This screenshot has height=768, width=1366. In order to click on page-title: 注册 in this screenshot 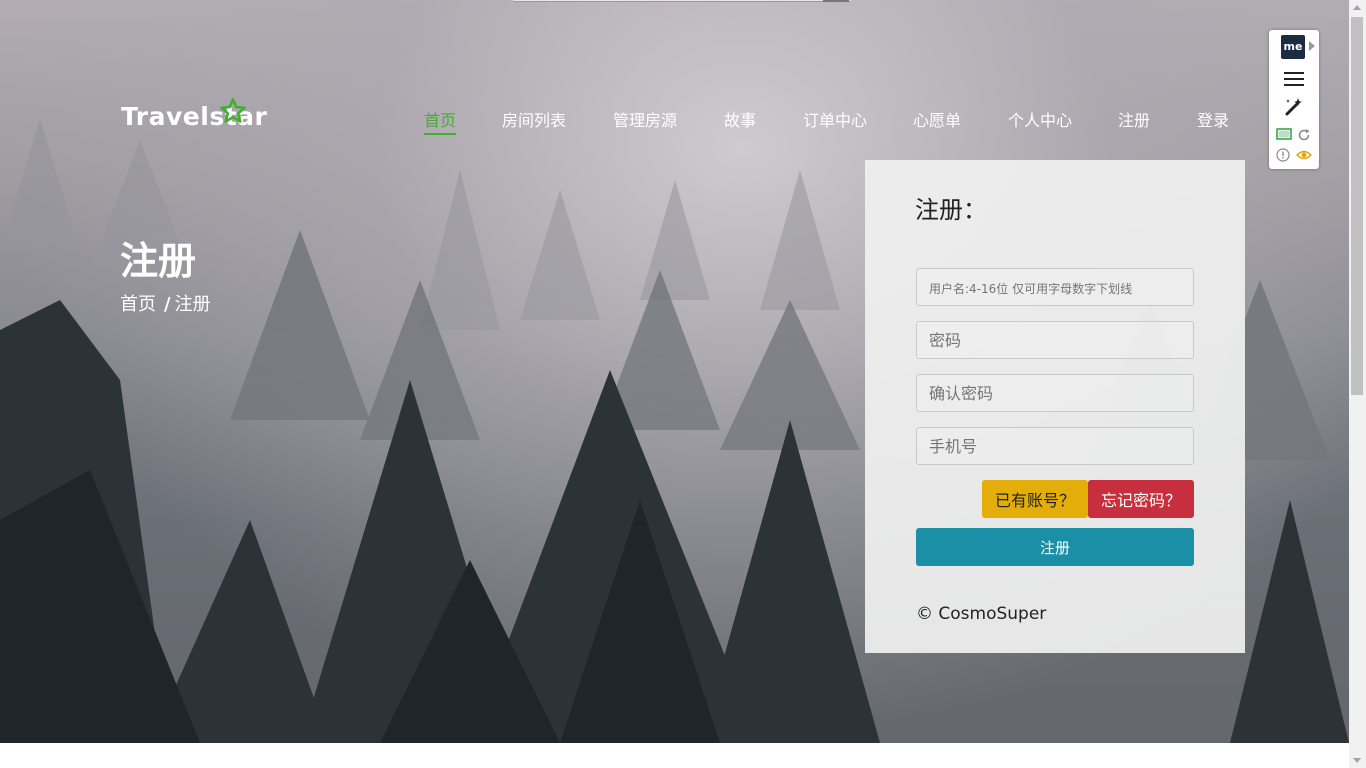, I will do `click(158, 261)`.